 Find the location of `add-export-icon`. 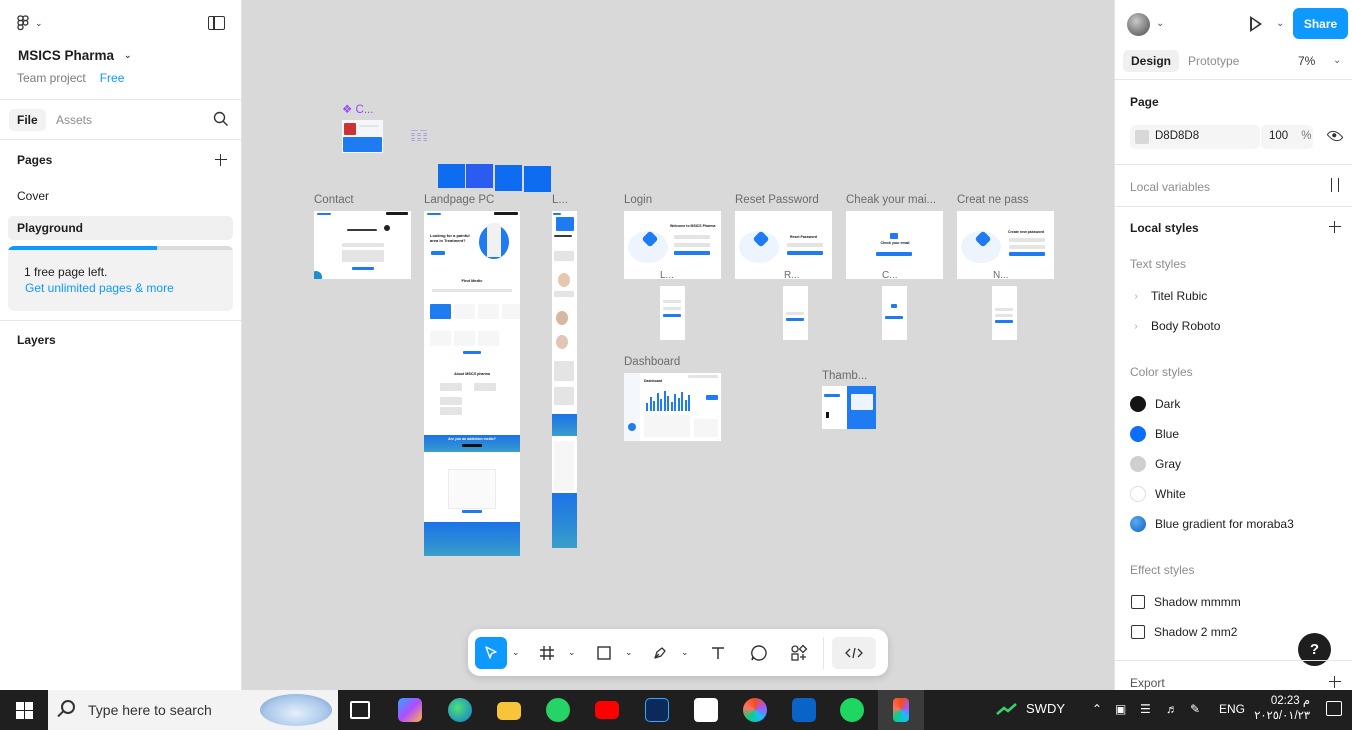

add-export-icon is located at coordinates (1335, 682).